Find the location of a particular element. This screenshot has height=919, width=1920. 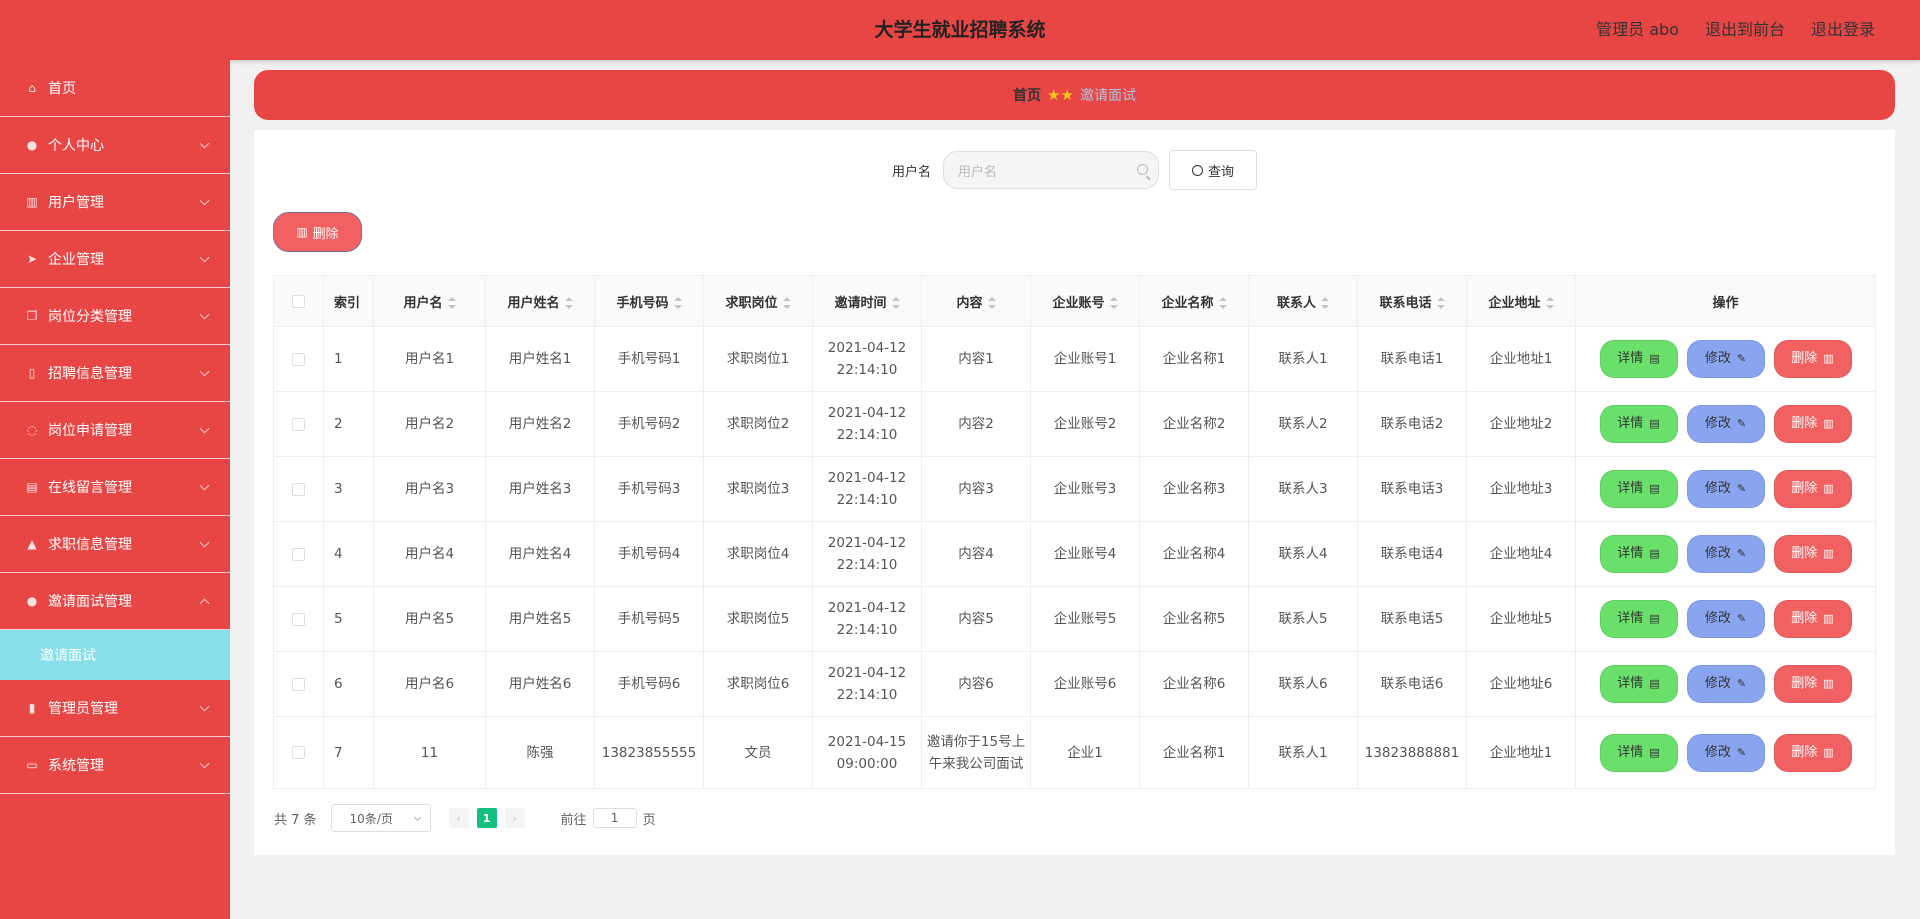

breadcrumb-home: 首页 is located at coordinates (1027, 95).